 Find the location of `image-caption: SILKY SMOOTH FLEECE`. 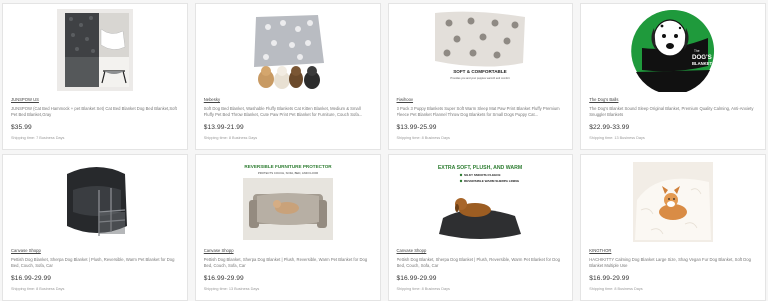

image-caption: SILKY SMOOTH FLEECE is located at coordinates (482, 175).